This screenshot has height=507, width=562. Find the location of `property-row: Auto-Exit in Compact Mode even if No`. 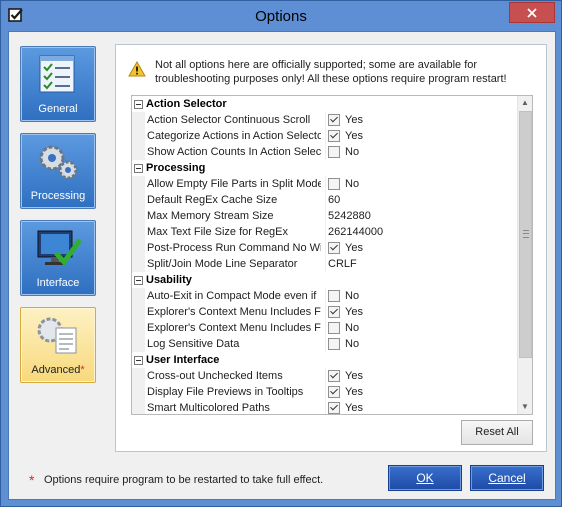

property-row: Auto-Exit in Compact Mode even if No is located at coordinates (325, 296).